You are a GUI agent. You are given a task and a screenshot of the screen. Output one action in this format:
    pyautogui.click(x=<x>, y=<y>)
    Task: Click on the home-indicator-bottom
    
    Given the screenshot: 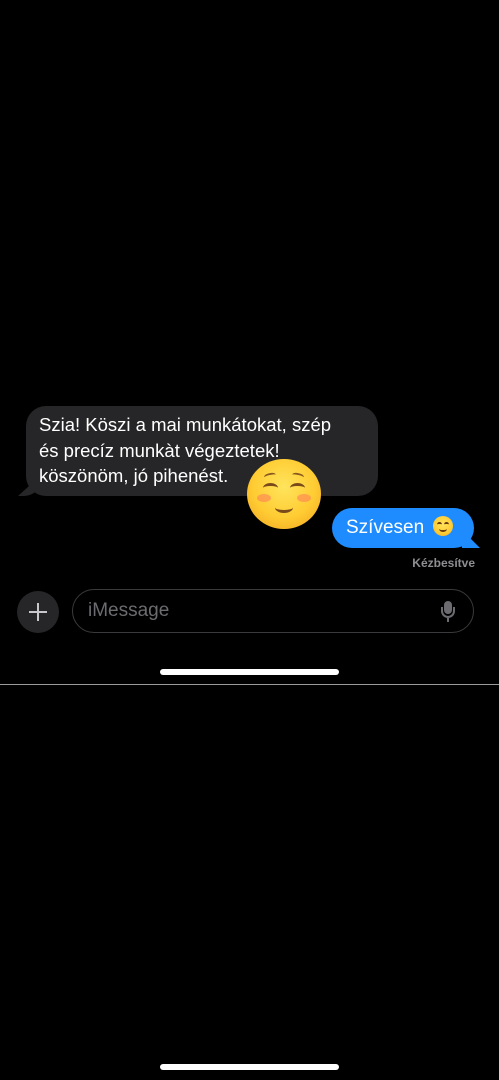 What is the action you would take?
    pyautogui.click(x=249, y=1067)
    